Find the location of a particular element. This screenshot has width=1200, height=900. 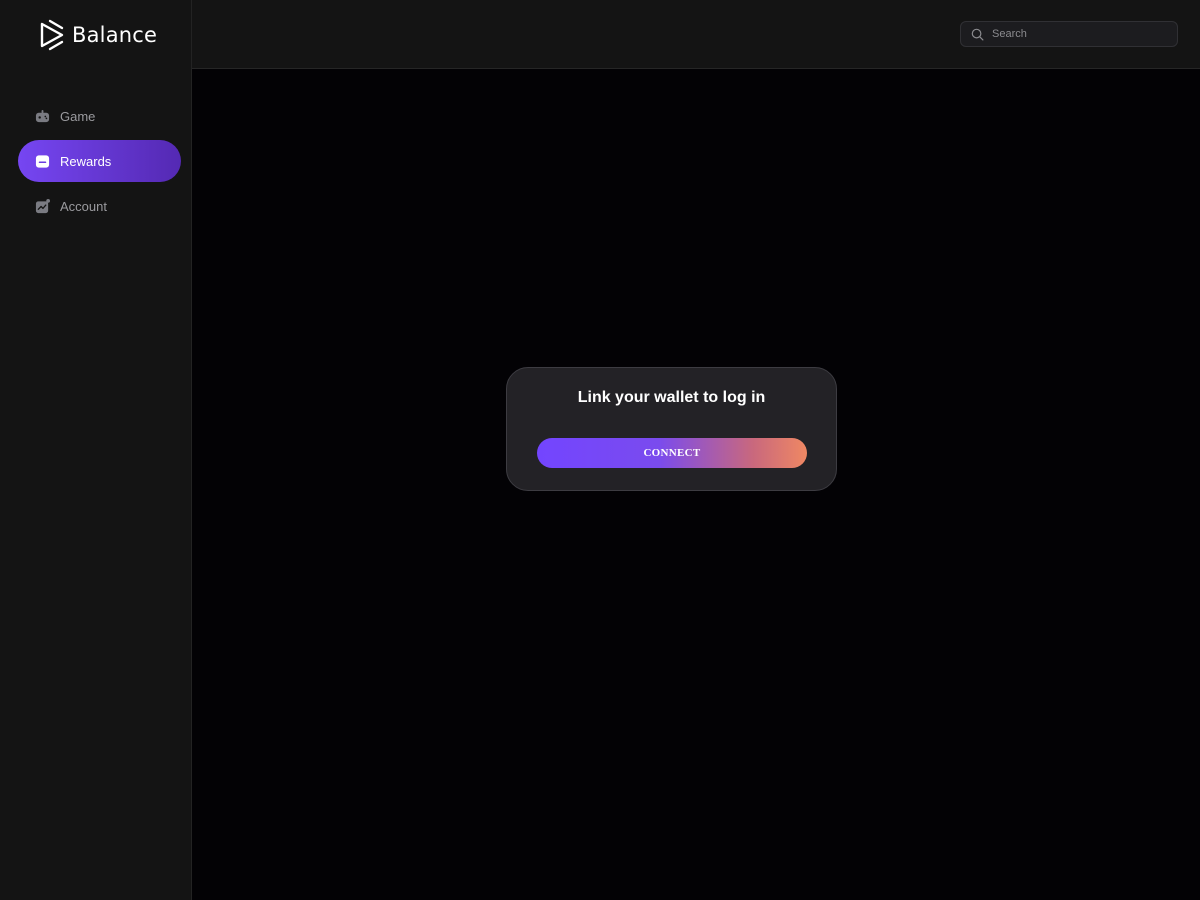

brand-logo: Balance is located at coordinates (97, 35).